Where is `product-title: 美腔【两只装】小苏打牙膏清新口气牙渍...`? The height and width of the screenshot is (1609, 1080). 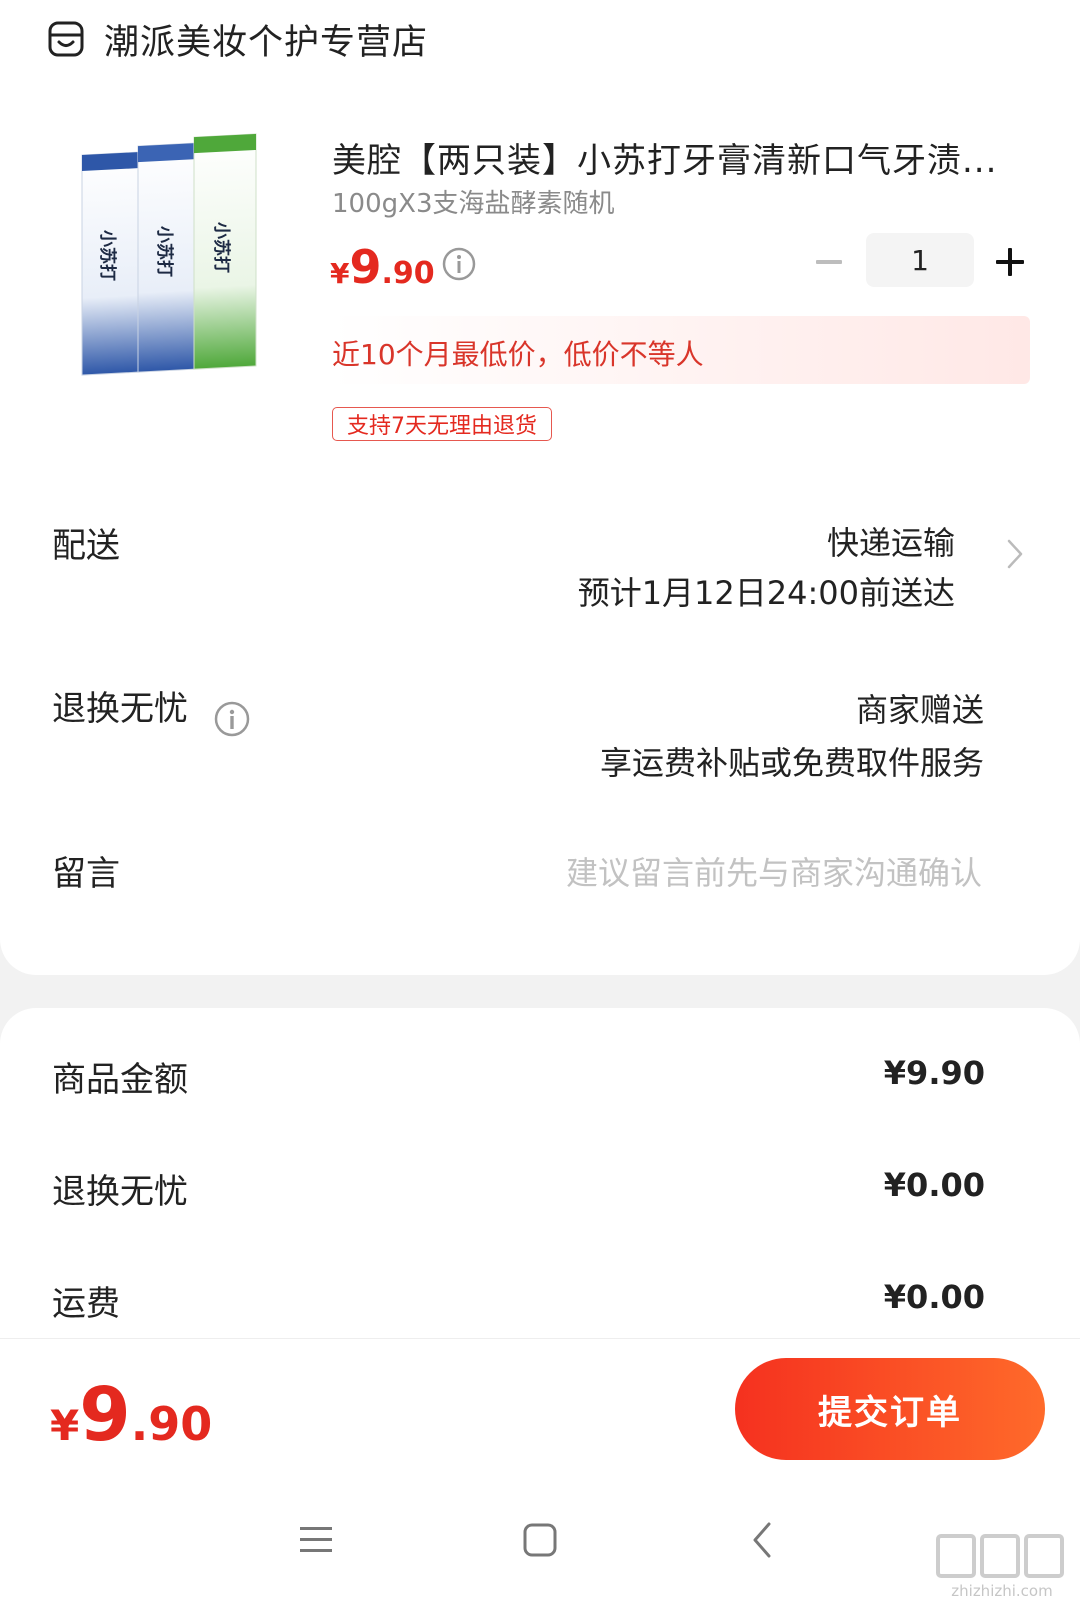
product-title: 美腔【两只装】小苏打牙膏清新口气牙渍... is located at coordinates (677, 157).